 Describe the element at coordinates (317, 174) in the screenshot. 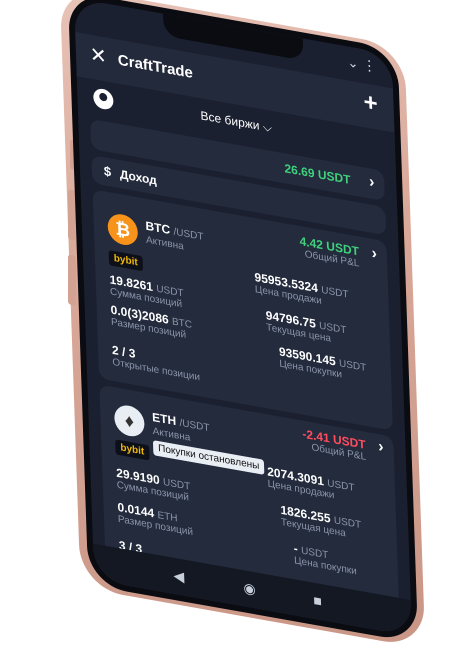

I see `balance-value: 26.69 USDT` at that location.